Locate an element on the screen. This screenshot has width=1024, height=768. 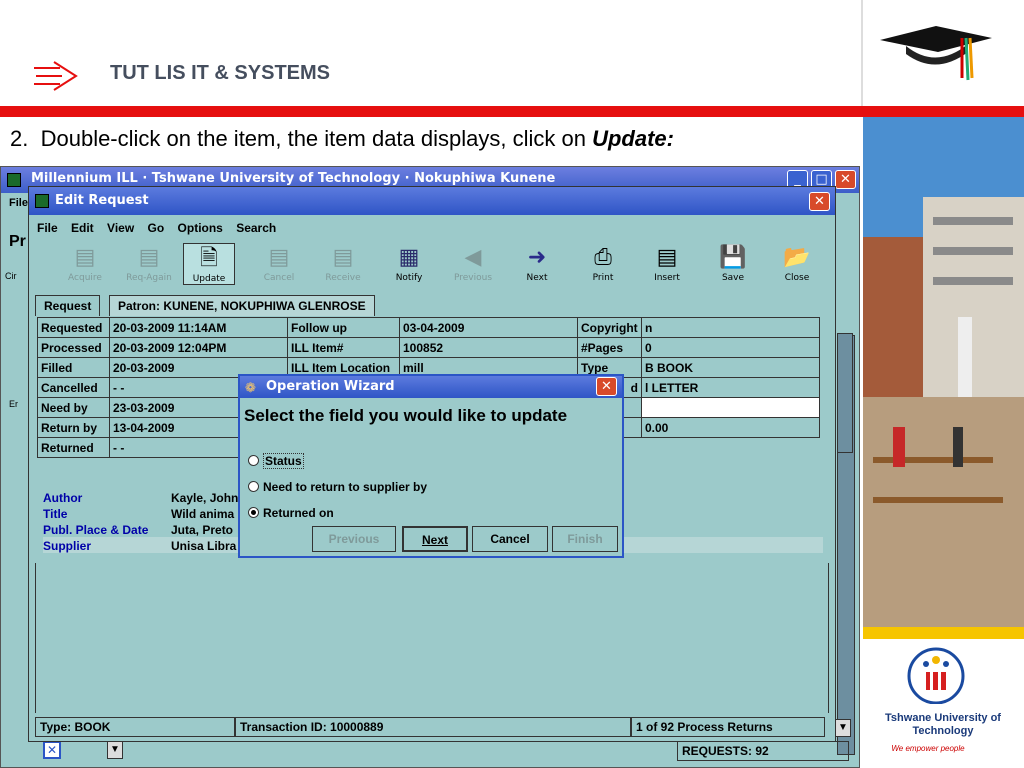
cancel-icon: ▤ is located at coordinates (279, 257).